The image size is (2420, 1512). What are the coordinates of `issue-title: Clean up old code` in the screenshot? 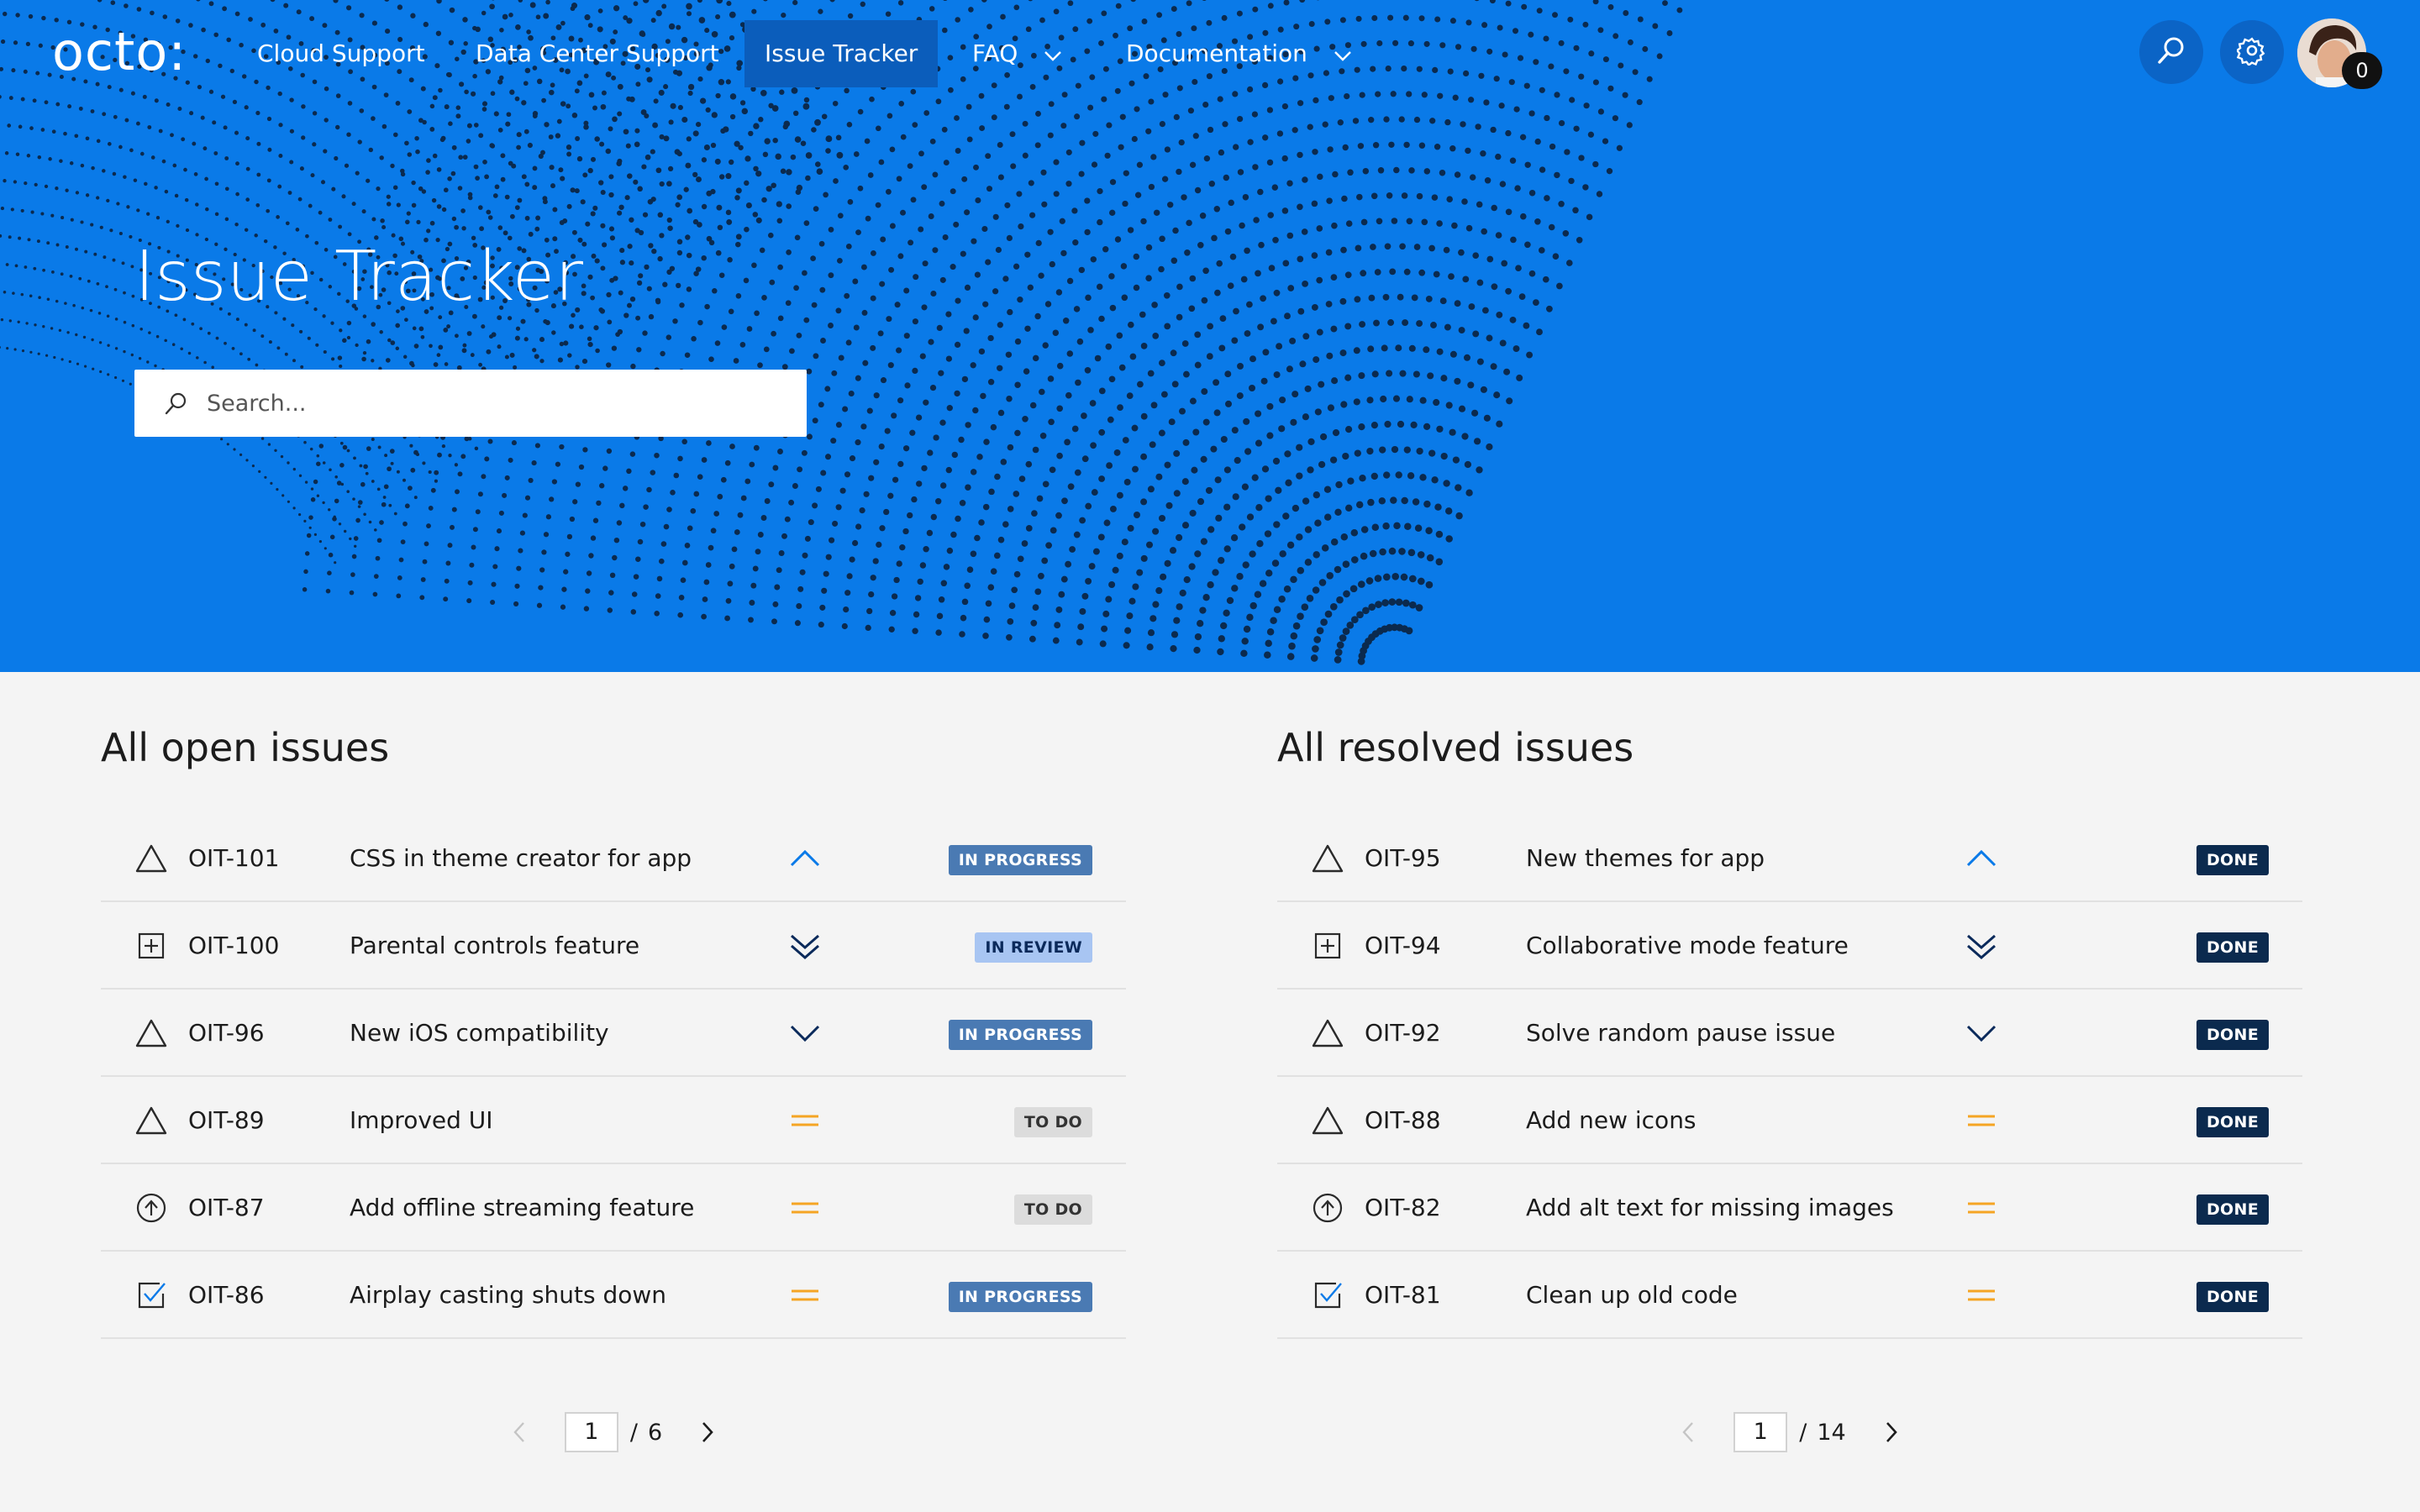 It's located at (1632, 1295).